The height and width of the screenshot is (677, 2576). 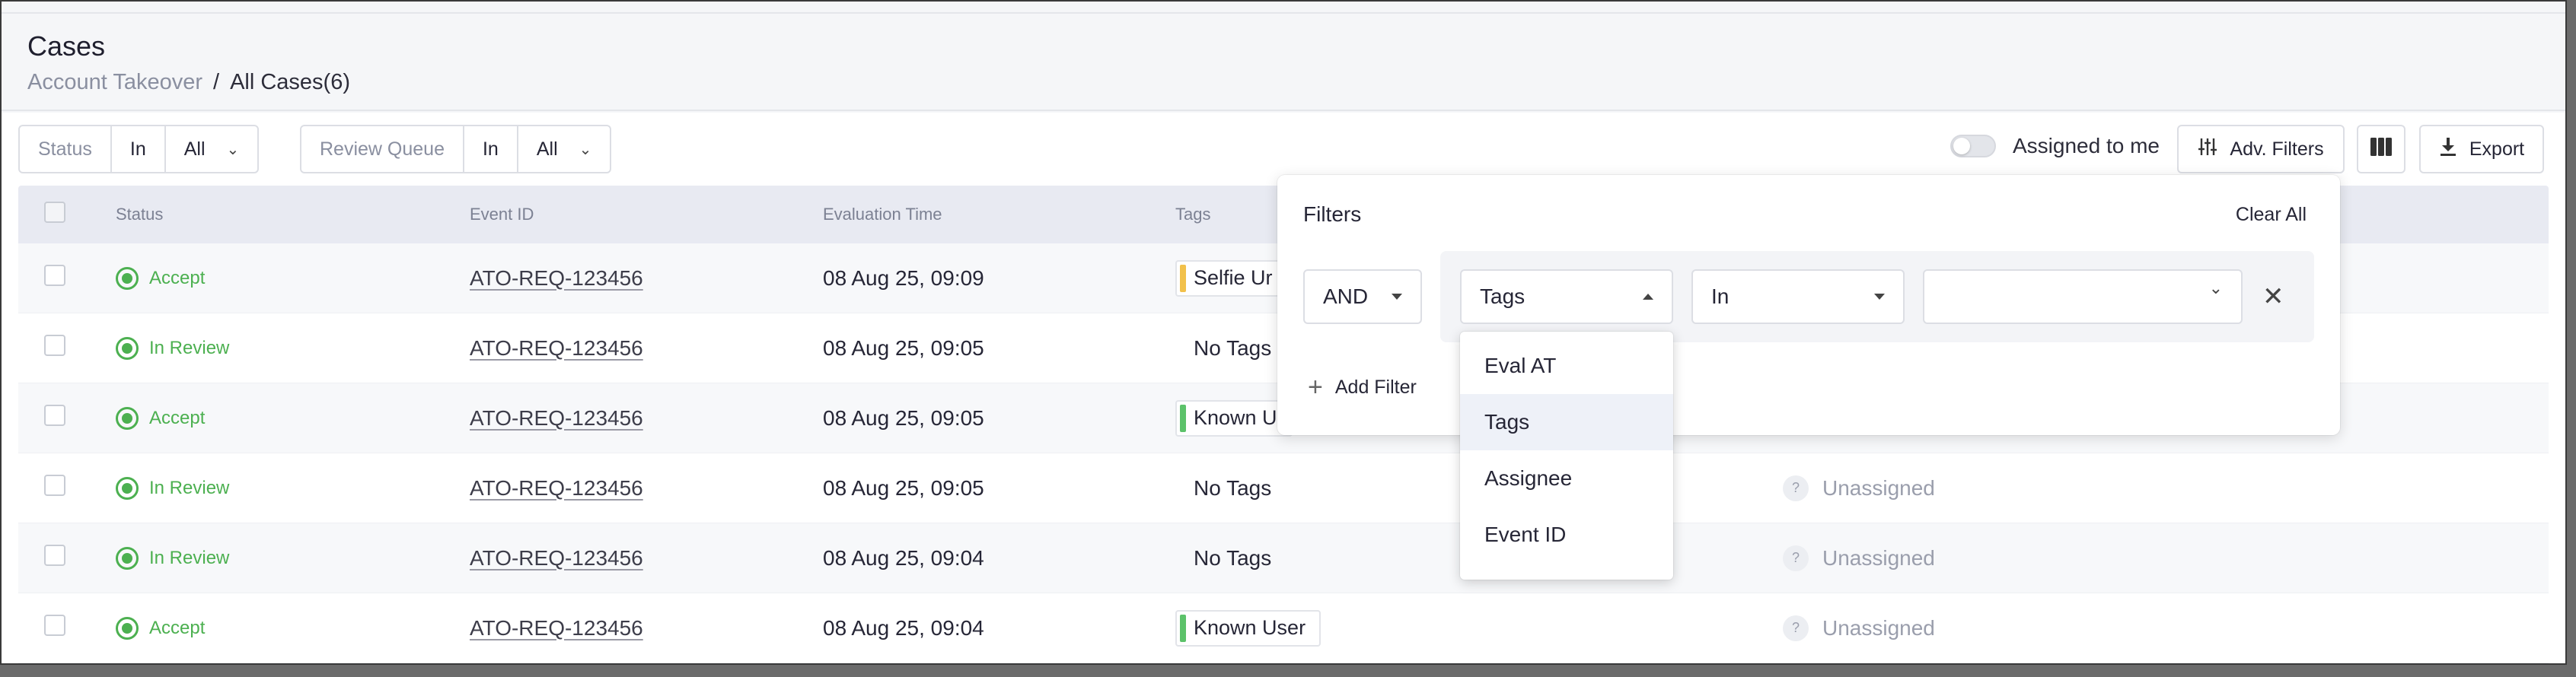 What do you see at coordinates (456, 149) in the screenshot?
I see `review-queue-filter: Review Queue In All ⌄` at bounding box center [456, 149].